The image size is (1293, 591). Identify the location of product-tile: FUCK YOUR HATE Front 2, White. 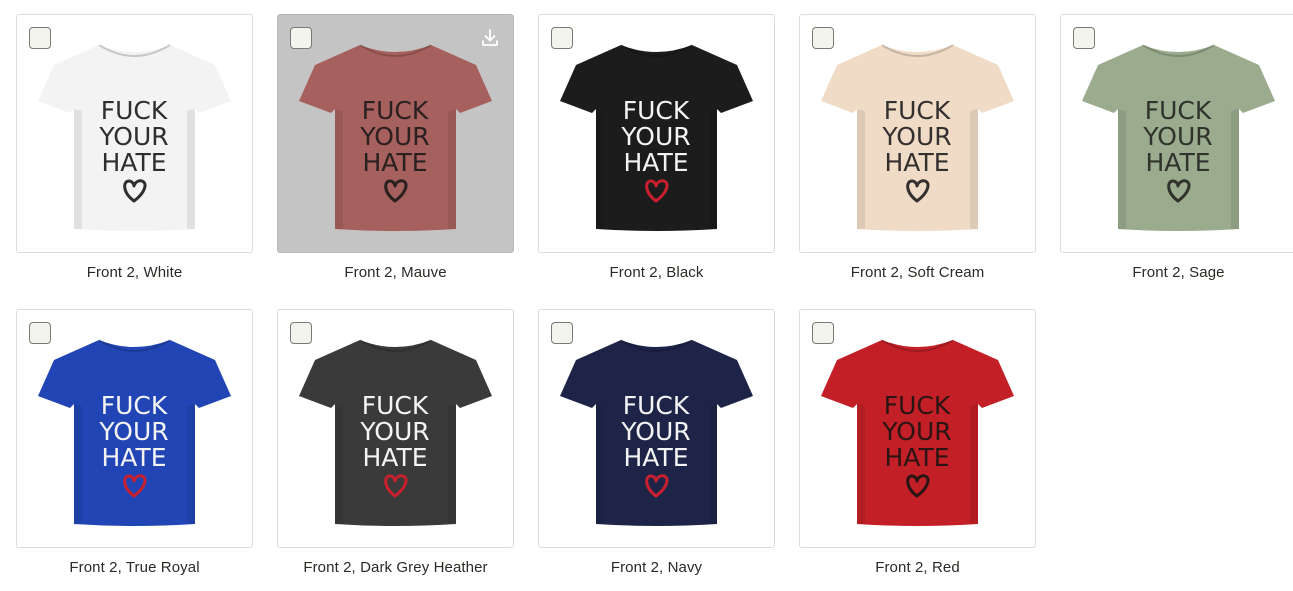
(134, 147).